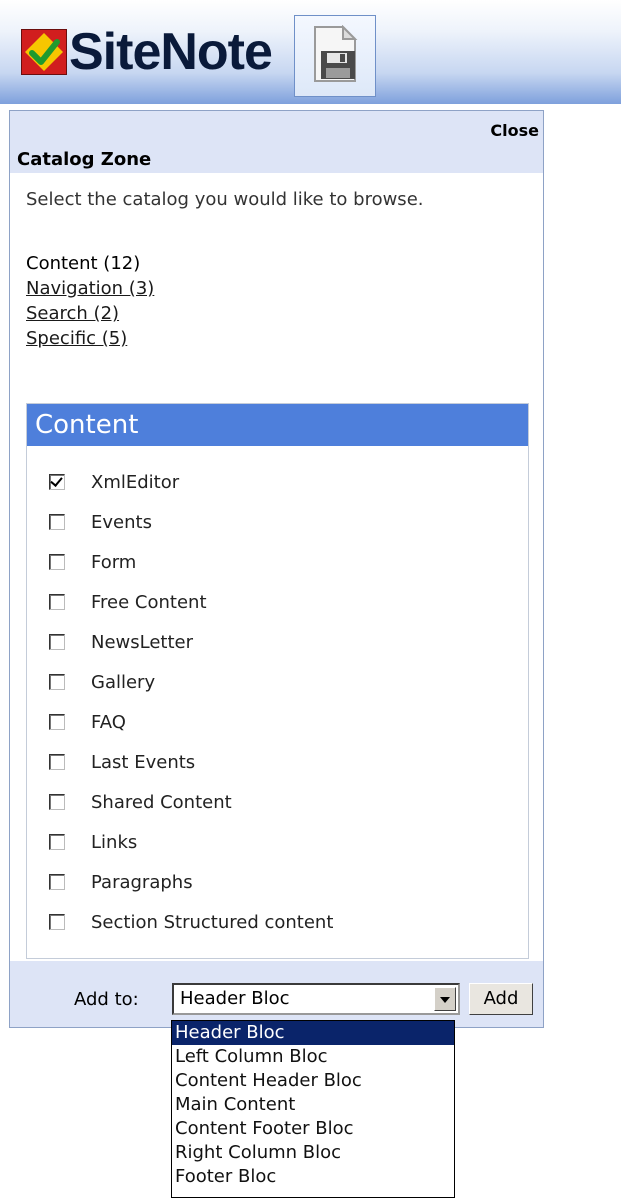  Describe the element at coordinates (212, 922) in the screenshot. I see `part-label: Section Structured content` at that location.